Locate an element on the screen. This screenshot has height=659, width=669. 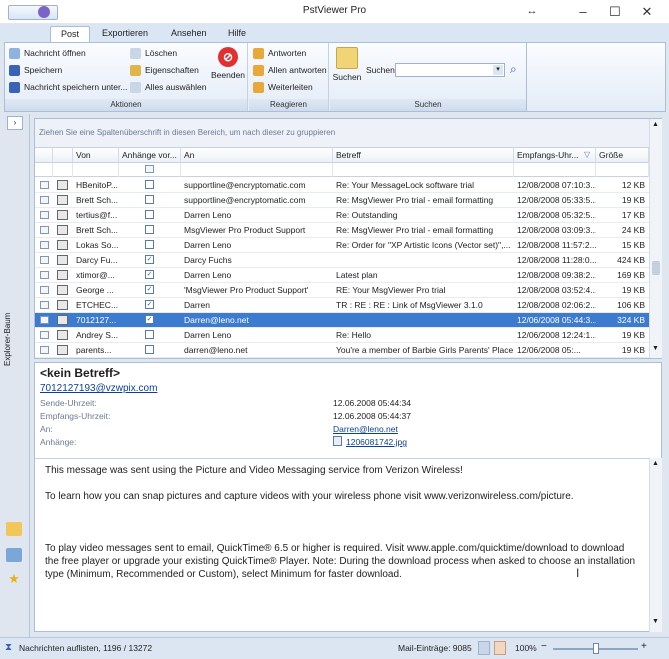
tab-exportieren: Exportieren is located at coordinates (125, 34).